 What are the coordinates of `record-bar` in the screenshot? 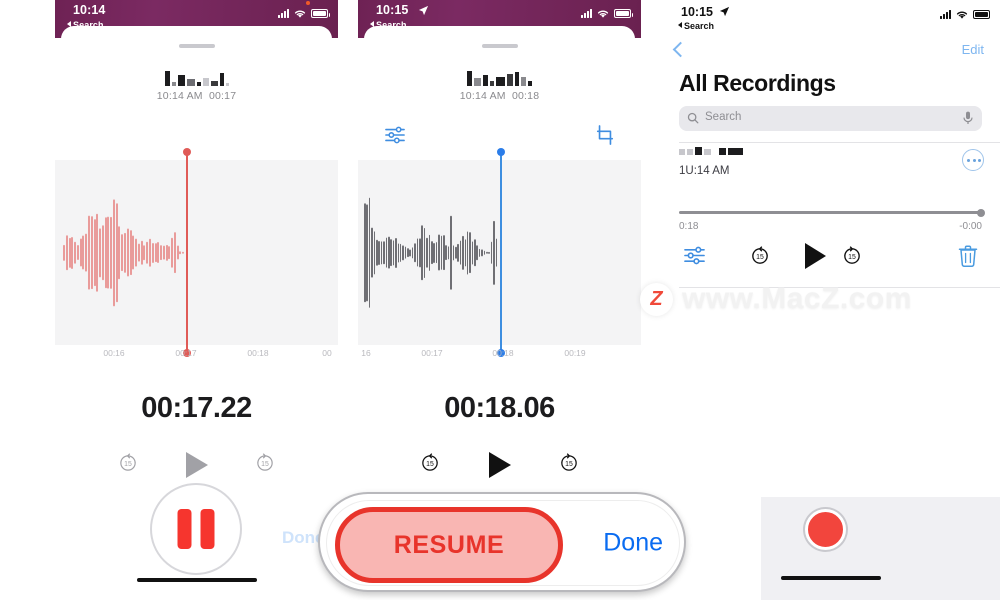 It's located at (880, 548).